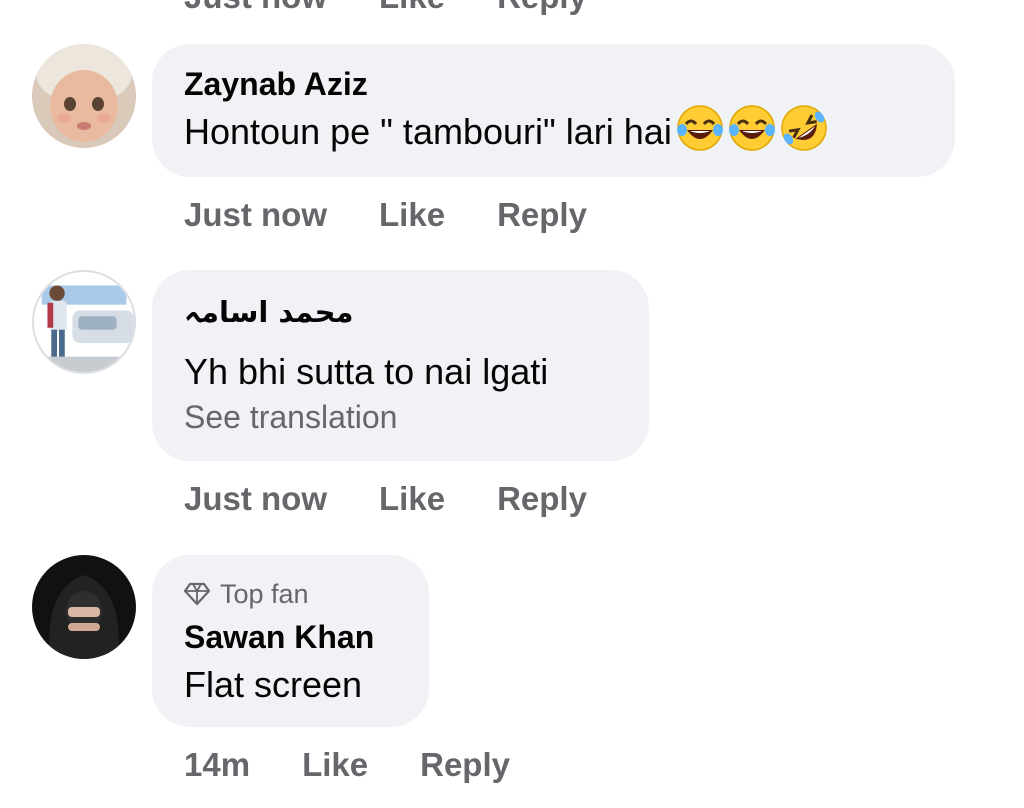  I want to click on comment-timestamp: 14m, so click(217, 764).